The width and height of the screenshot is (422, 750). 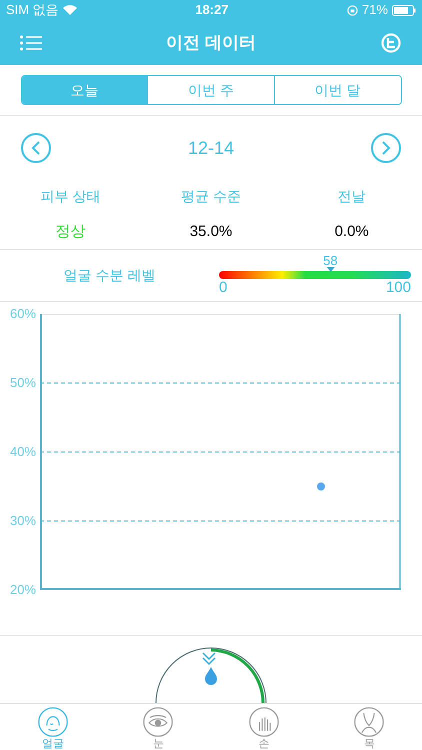 What do you see at coordinates (110, 275) in the screenshot?
I see `moisture-label: 얼굴 수분 레벨` at bounding box center [110, 275].